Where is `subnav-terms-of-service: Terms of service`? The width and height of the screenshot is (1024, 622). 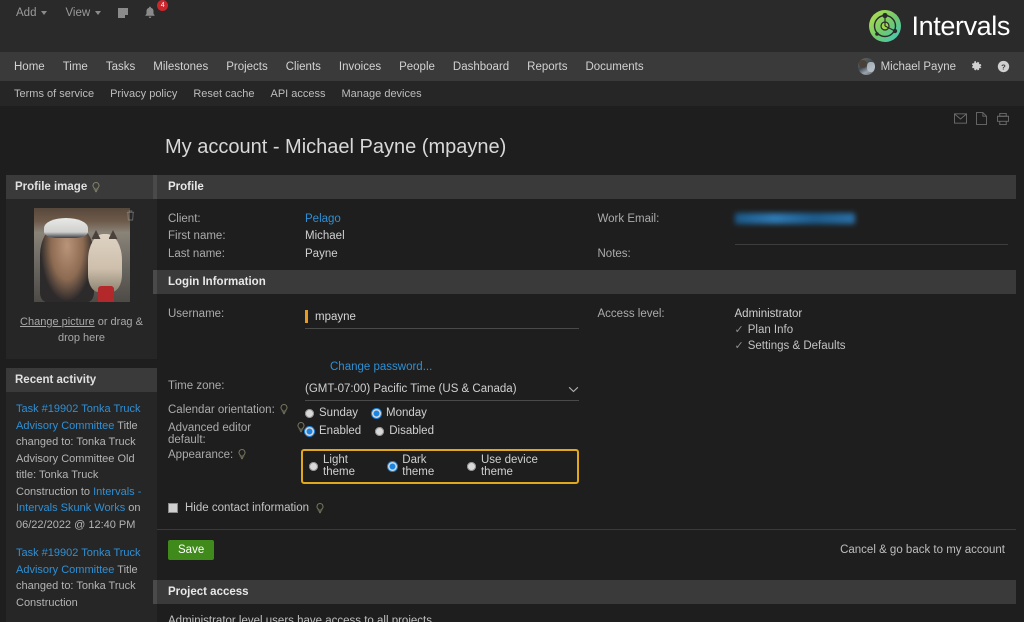 subnav-terms-of-service: Terms of service is located at coordinates (54, 94).